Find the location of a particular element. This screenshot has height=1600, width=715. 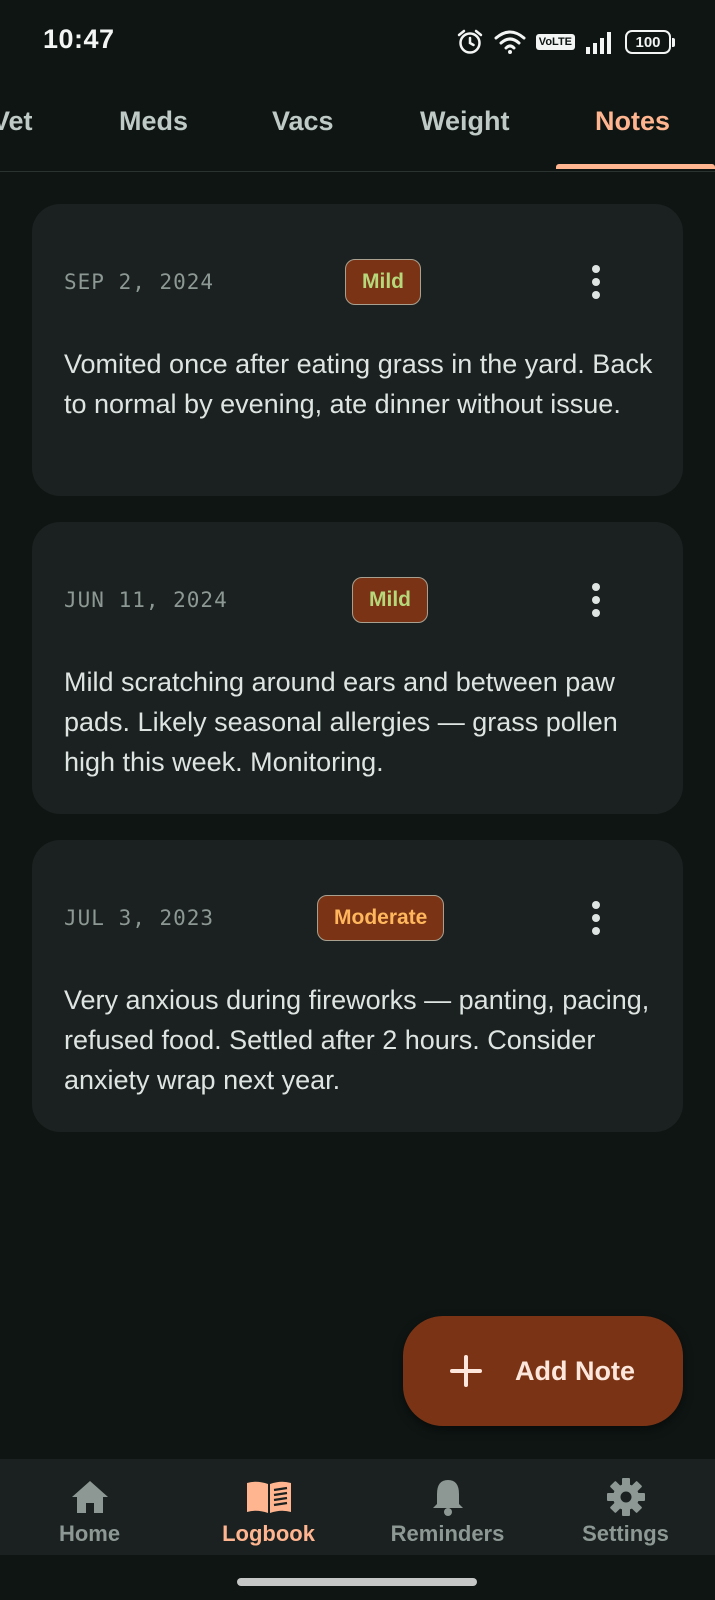

status-time: 10:47 is located at coordinates (79, 39).